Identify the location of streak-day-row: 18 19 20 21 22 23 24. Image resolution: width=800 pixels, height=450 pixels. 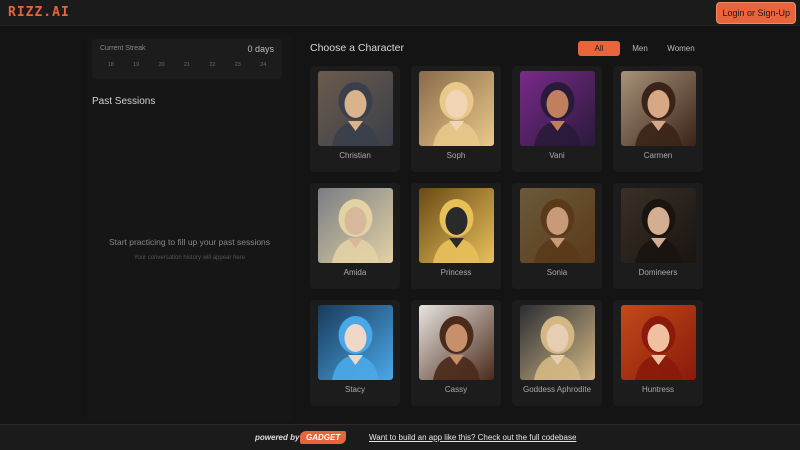
(187, 65).